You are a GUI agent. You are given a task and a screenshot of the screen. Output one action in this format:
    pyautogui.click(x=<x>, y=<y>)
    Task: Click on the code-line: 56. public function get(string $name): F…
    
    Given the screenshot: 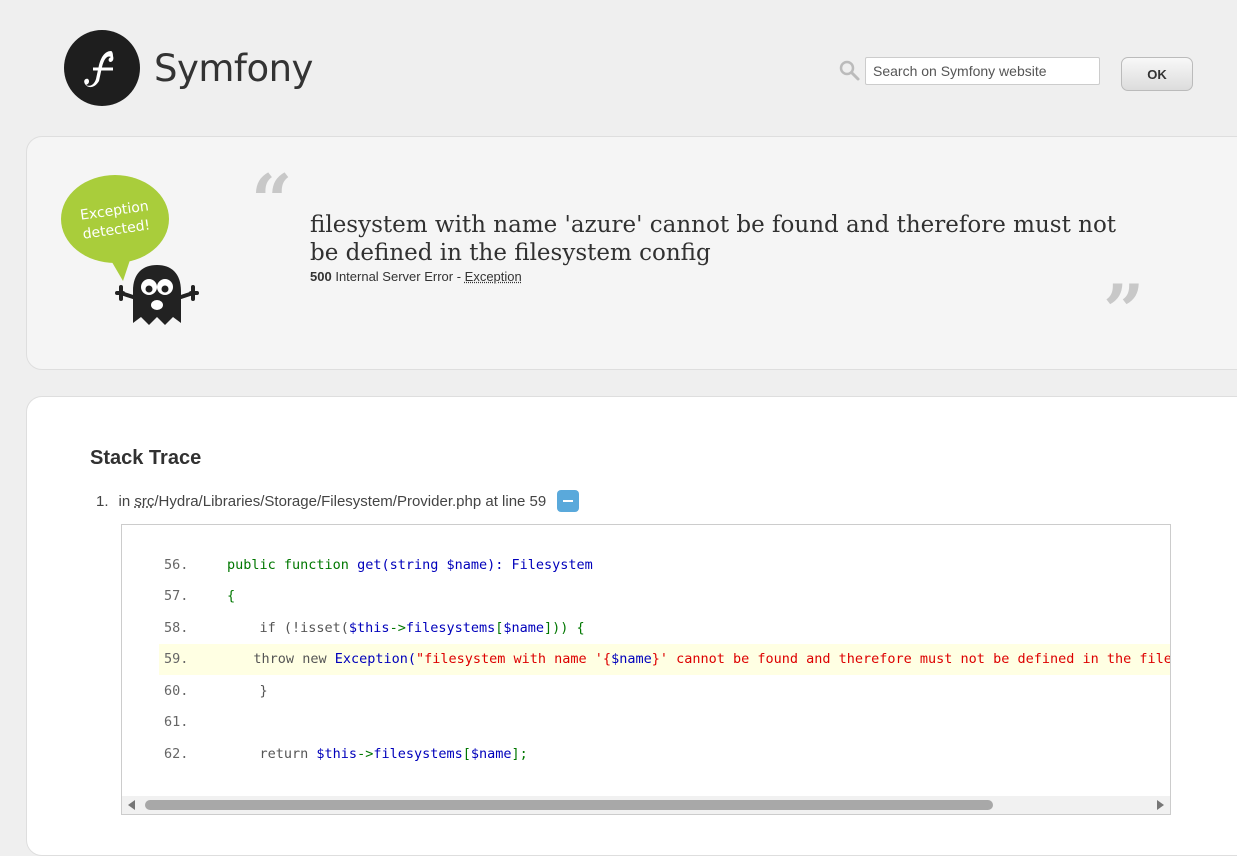 What is the action you would take?
    pyautogui.click(x=664, y=565)
    